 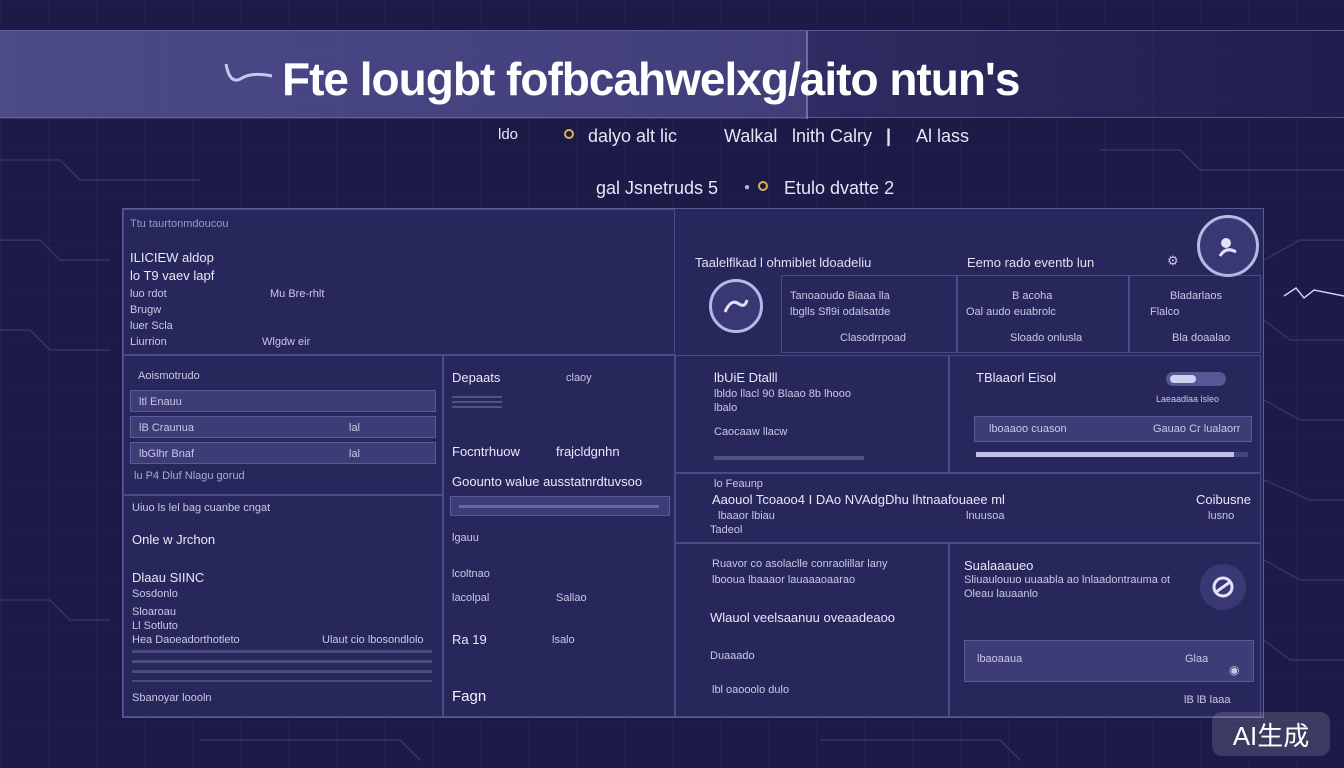 I want to click on headline-sub: Tadeol, so click(x=726, y=530).